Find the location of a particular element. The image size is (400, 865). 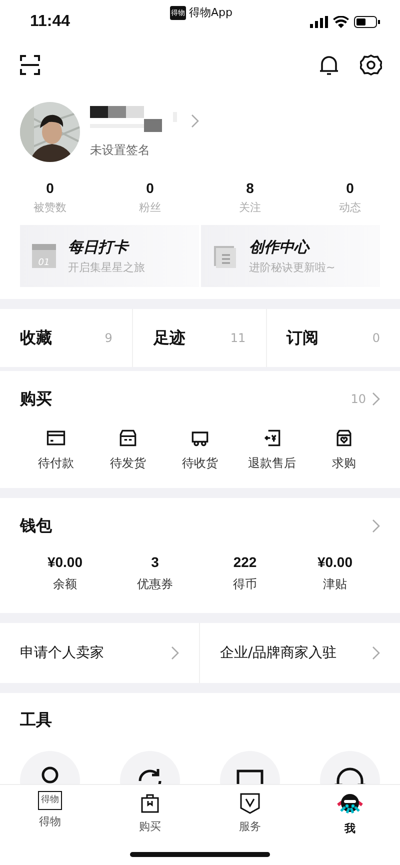

order-status-item: 待收货 is located at coordinates (200, 449).